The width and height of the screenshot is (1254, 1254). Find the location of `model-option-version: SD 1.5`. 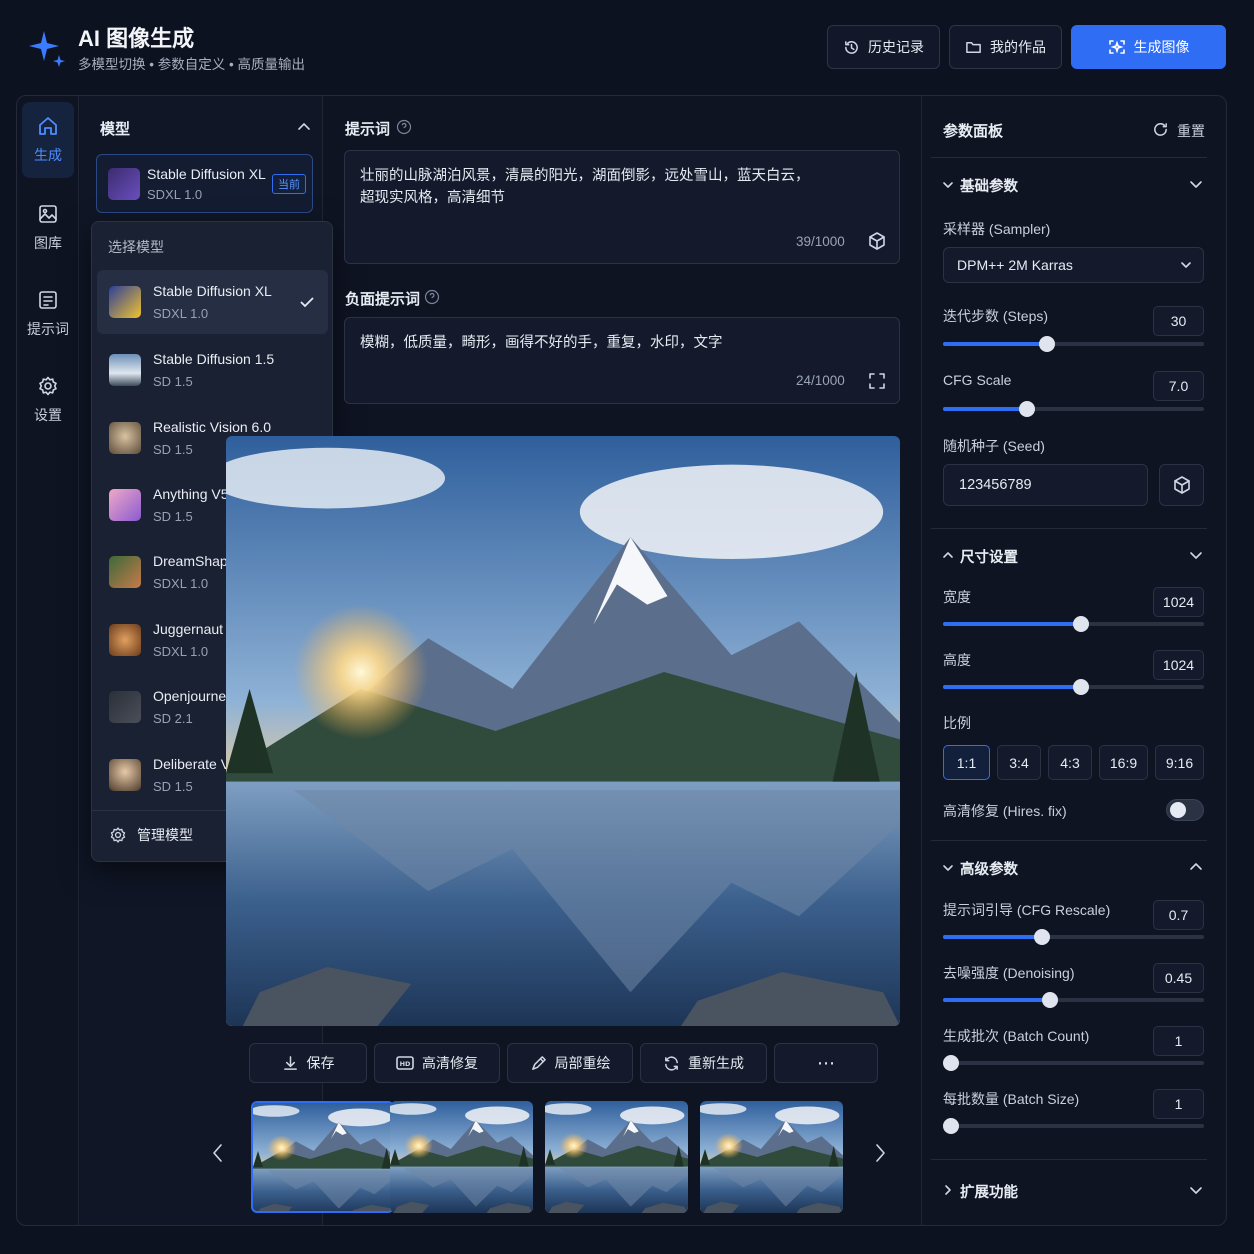

model-option-version: SD 1.5 is located at coordinates (173, 449).